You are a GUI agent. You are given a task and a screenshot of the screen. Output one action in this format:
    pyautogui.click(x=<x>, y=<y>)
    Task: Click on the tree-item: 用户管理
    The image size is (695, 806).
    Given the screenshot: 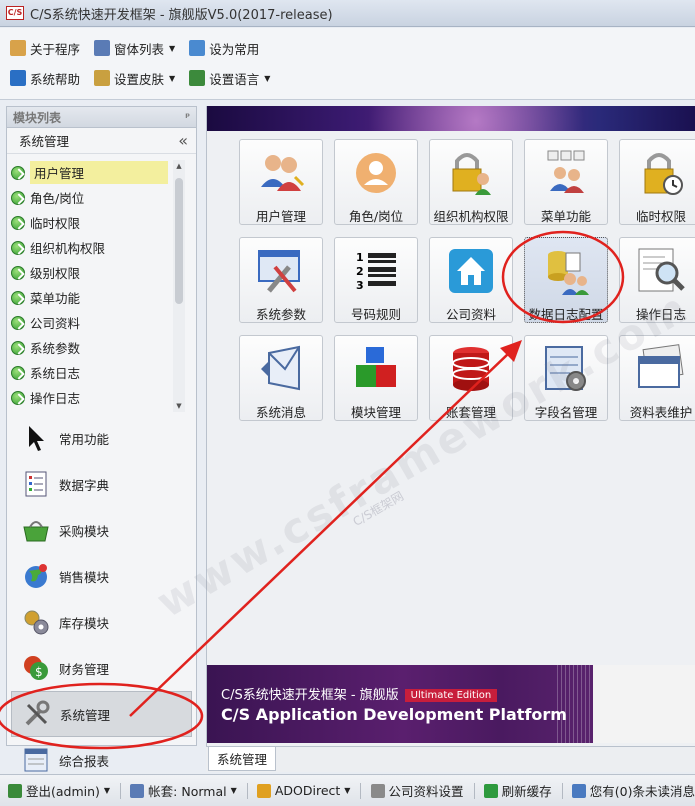 What is the action you would take?
    pyautogui.click(x=93, y=172)
    